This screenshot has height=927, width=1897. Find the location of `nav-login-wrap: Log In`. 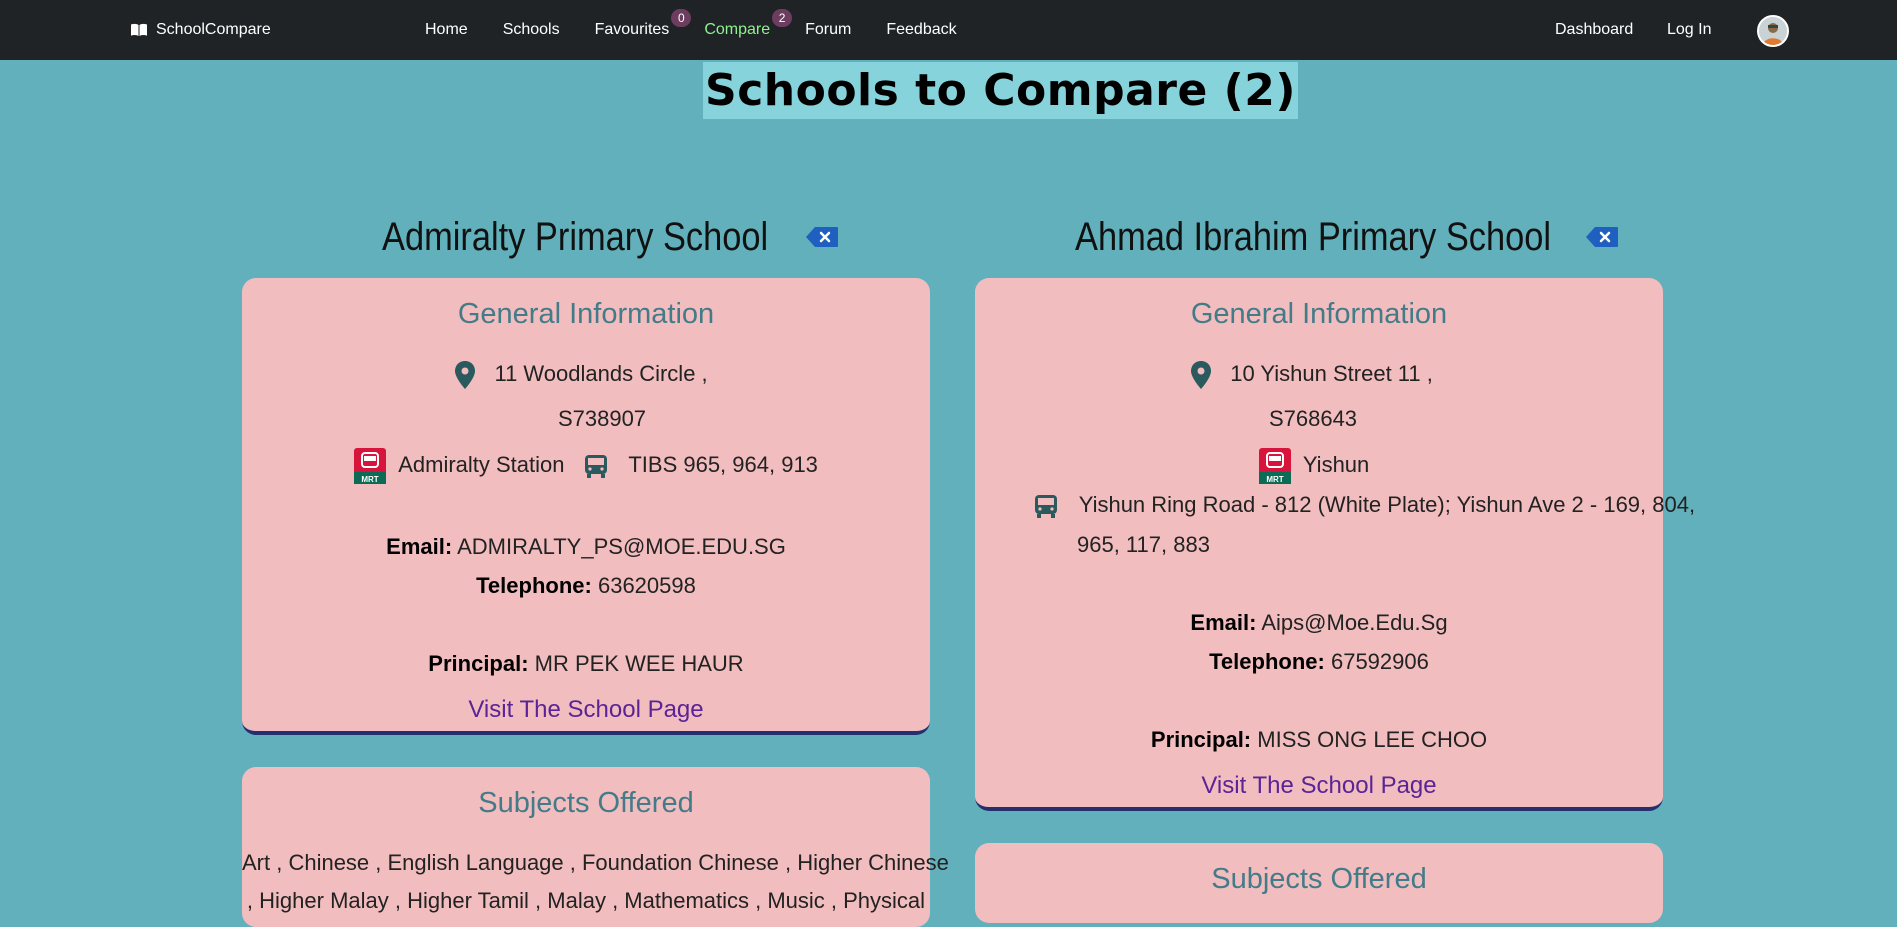

nav-login-wrap: Log In is located at coordinates (1689, 30).